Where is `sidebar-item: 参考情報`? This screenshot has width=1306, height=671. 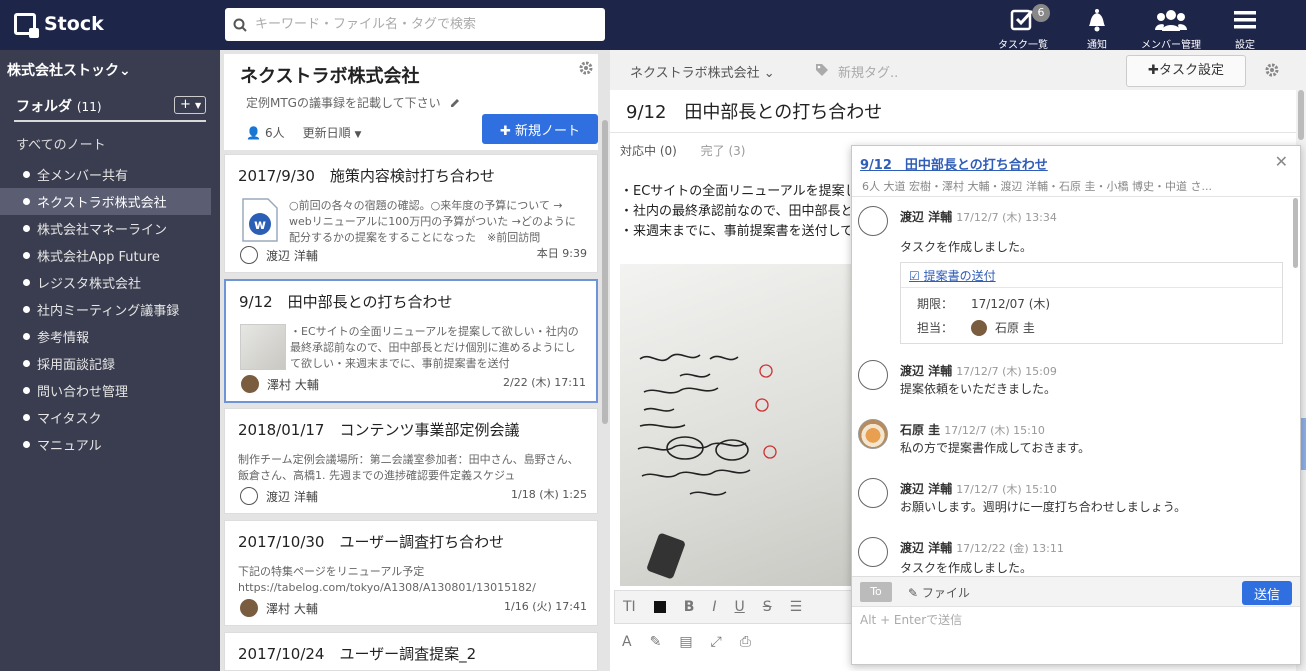
sidebar-item: 参考情報 is located at coordinates (105, 336).